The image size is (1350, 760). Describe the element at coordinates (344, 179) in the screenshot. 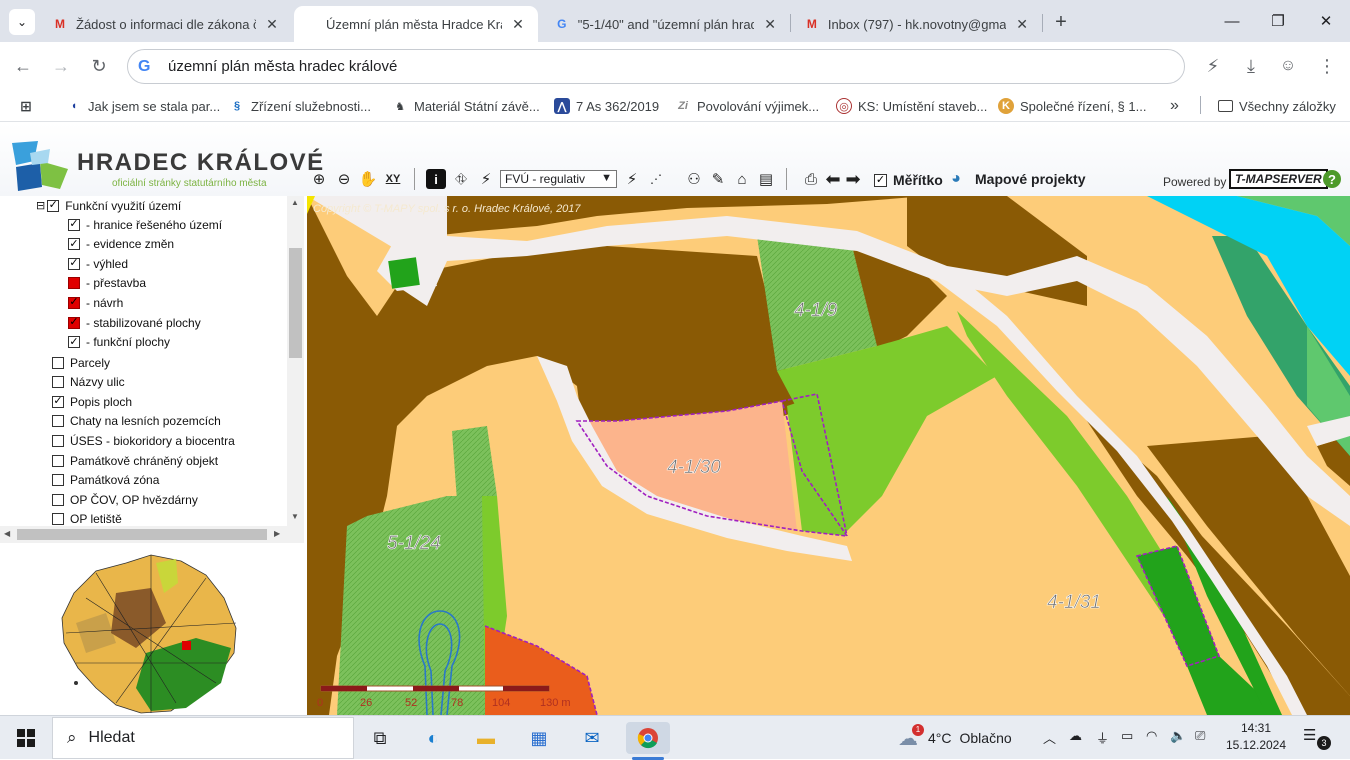

I see `zoom-out-button: ⊖` at that location.